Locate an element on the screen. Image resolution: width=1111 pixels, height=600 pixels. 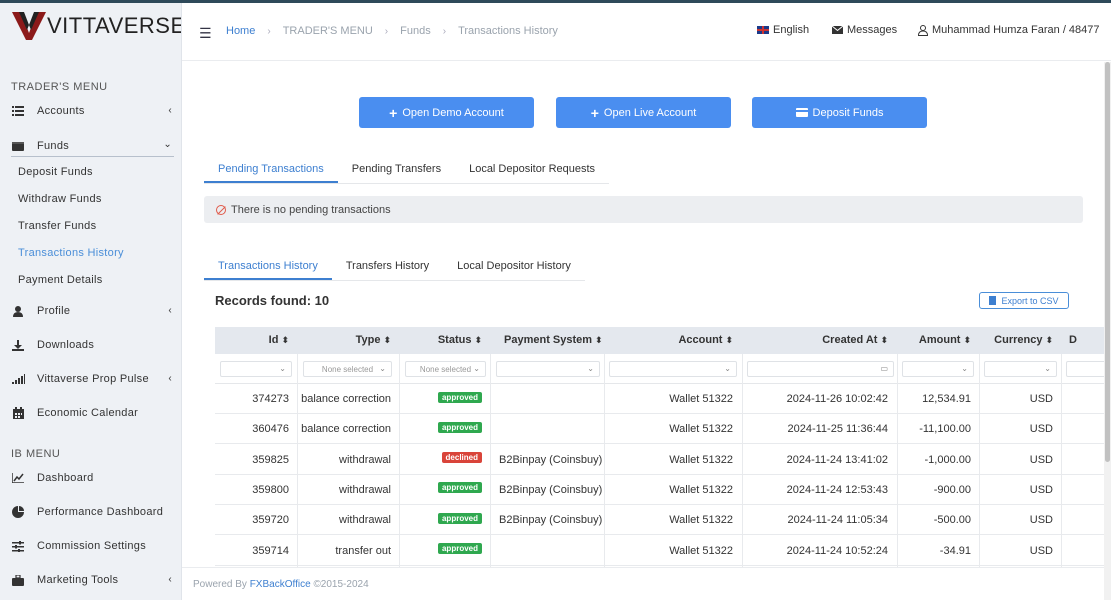
open-demo-account-button: + Open Demo Account is located at coordinates (446, 112).